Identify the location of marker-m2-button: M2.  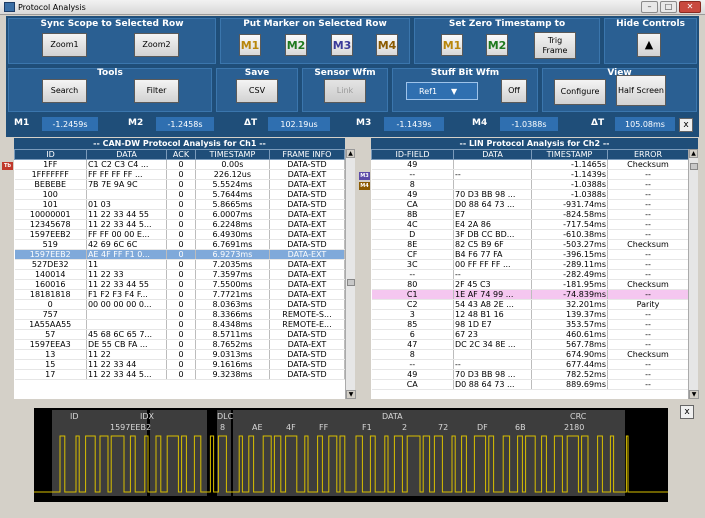
(296, 45).